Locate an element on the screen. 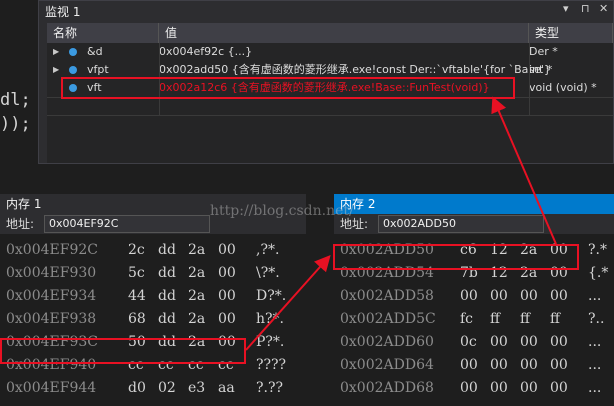 The height and width of the screenshot is (406, 614). arrow-mem2-to-watch is located at coordinates (524, 170).